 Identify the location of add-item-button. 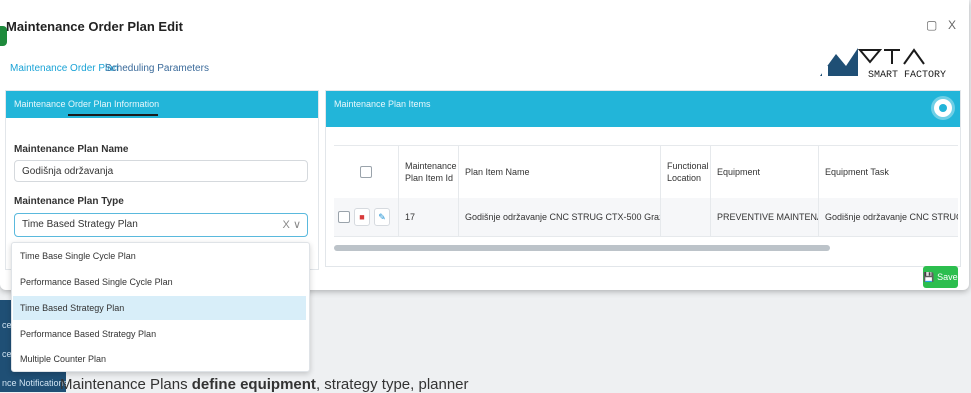
(943, 108).